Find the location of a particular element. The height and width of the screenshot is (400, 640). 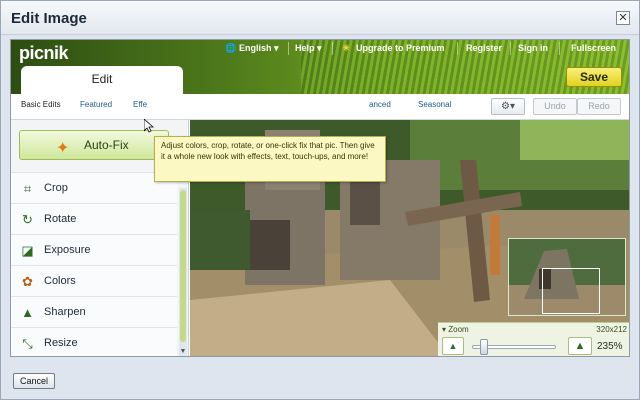

navigator-thumbnail is located at coordinates (567, 277).